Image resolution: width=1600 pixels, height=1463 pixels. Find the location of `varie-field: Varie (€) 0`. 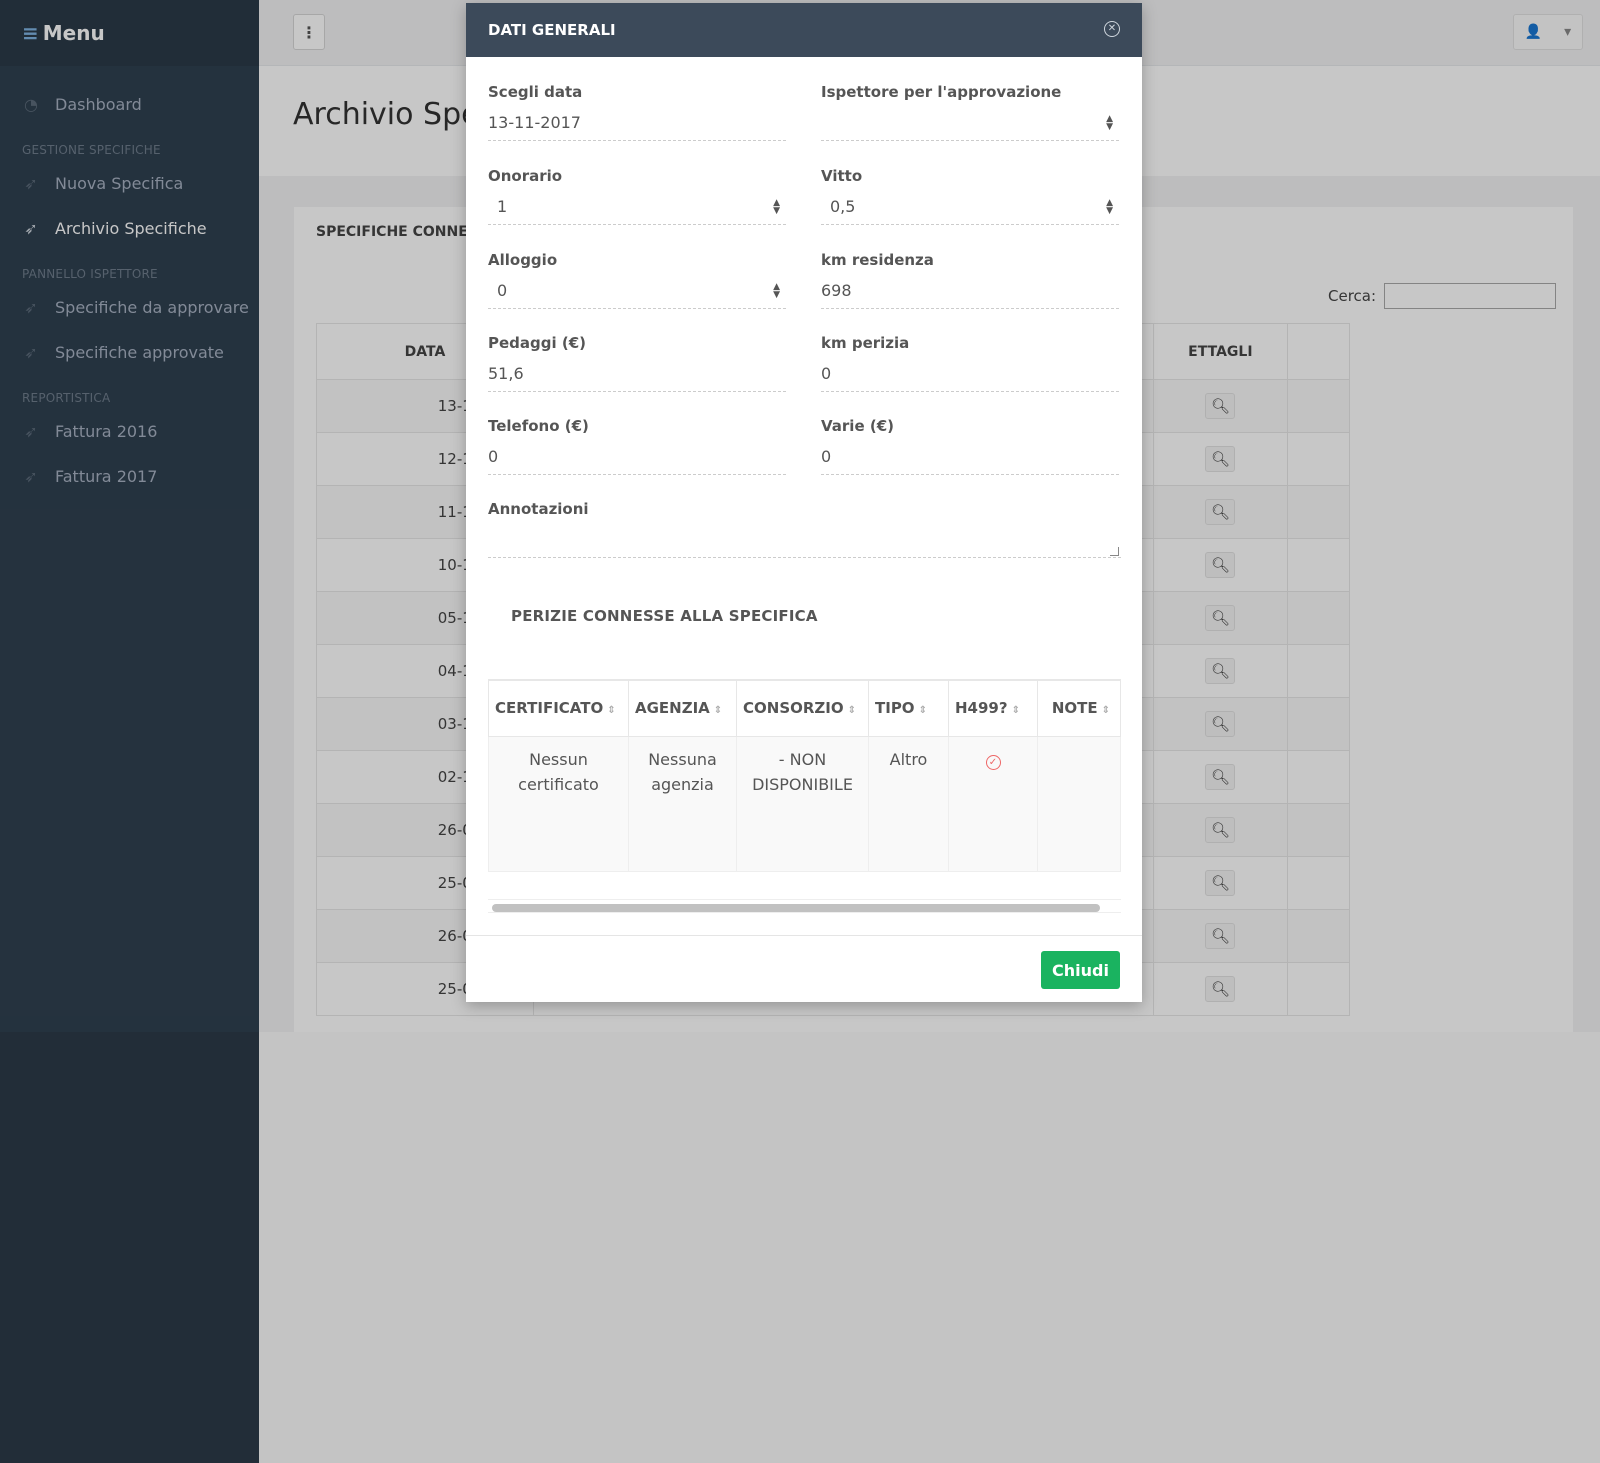

varie-field: Varie (€) 0 is located at coordinates (970, 446).